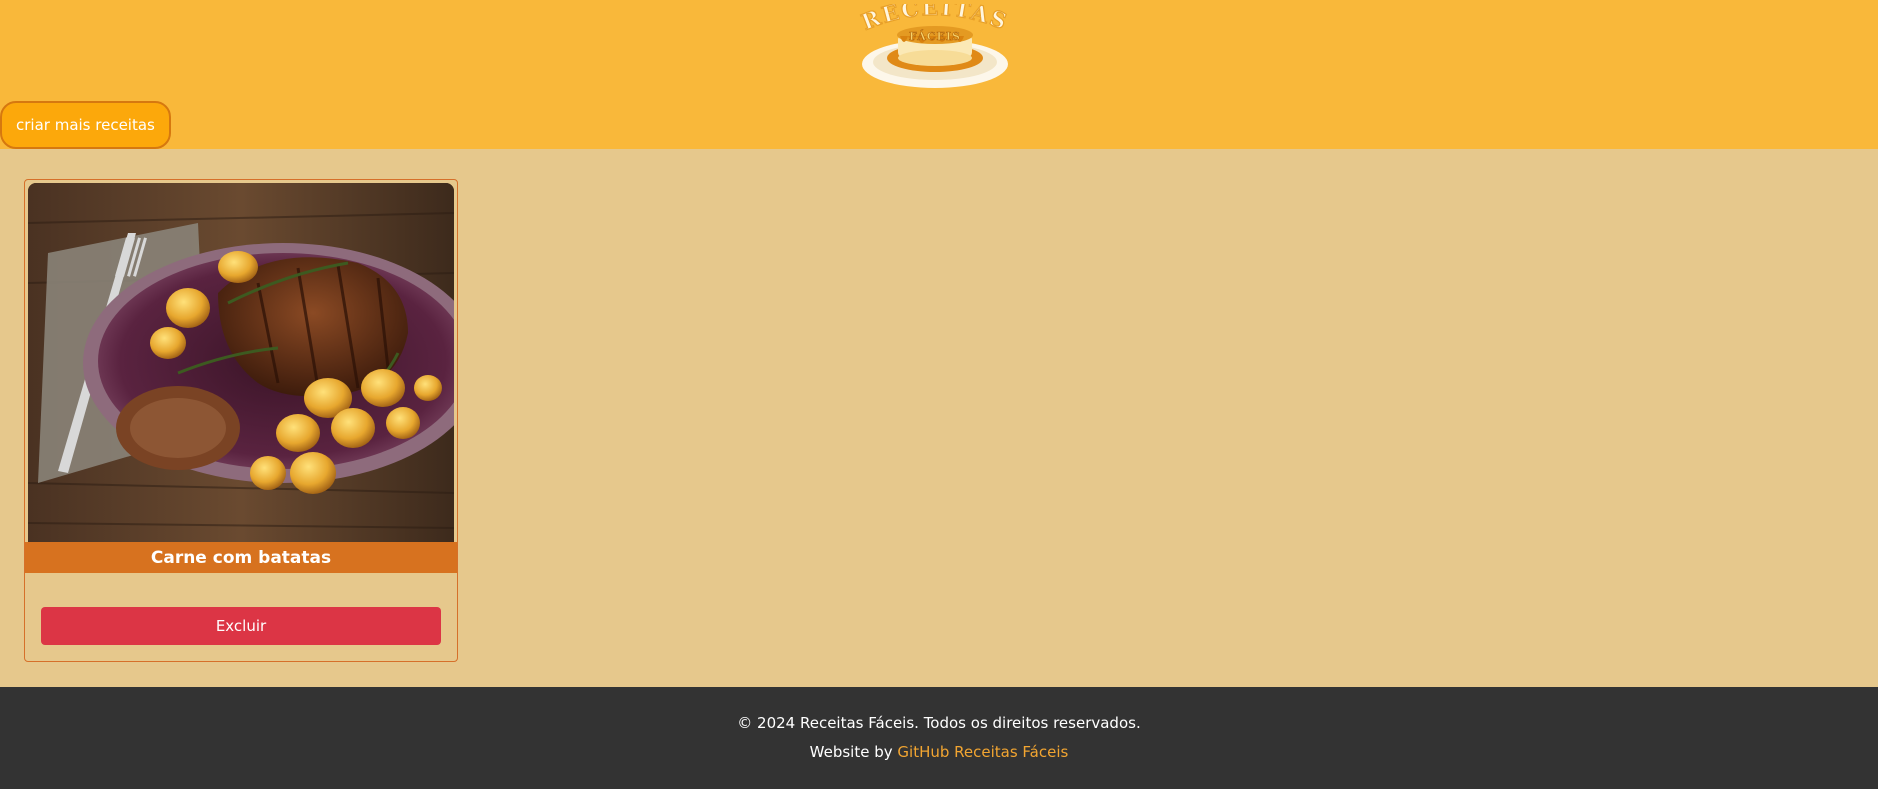  I want to click on logo-cake-icon: RECEITAS FÁCEIS, so click(934, 46).